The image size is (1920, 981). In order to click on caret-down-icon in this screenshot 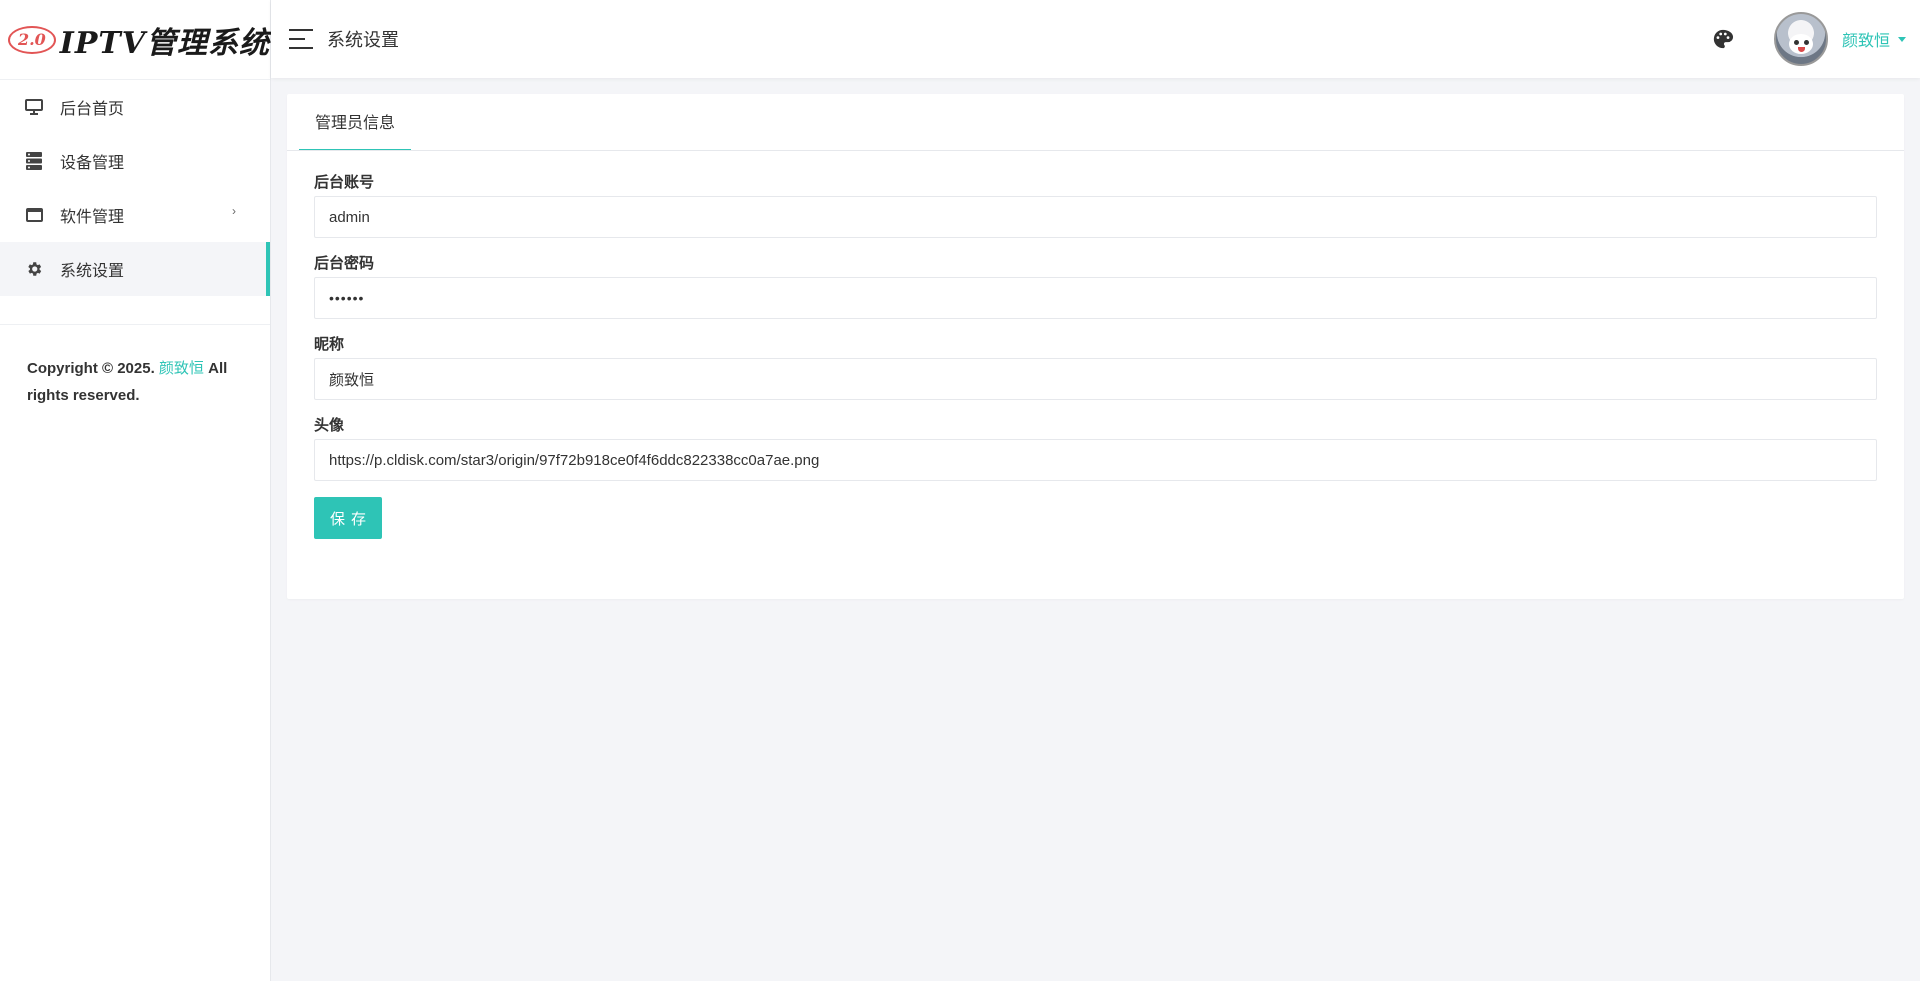, I will do `click(1902, 39)`.